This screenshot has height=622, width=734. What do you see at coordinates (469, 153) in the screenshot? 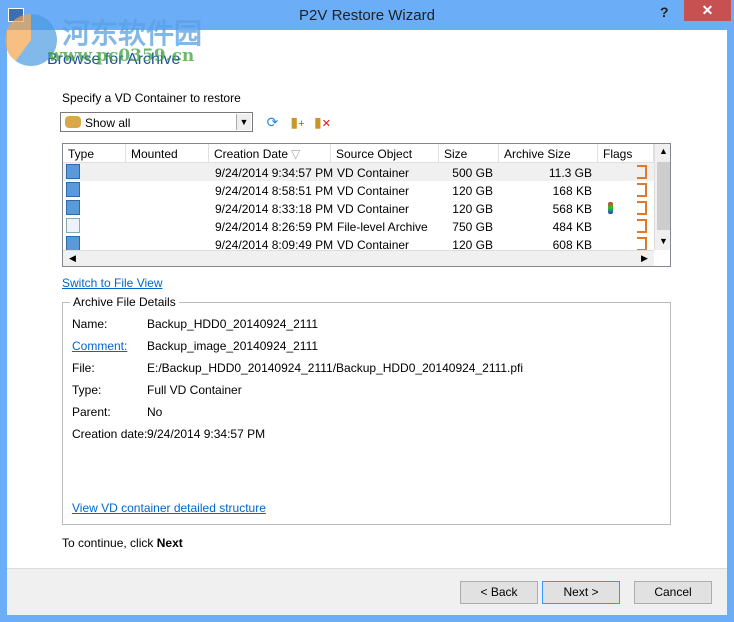
I see `column-size: Size` at bounding box center [469, 153].